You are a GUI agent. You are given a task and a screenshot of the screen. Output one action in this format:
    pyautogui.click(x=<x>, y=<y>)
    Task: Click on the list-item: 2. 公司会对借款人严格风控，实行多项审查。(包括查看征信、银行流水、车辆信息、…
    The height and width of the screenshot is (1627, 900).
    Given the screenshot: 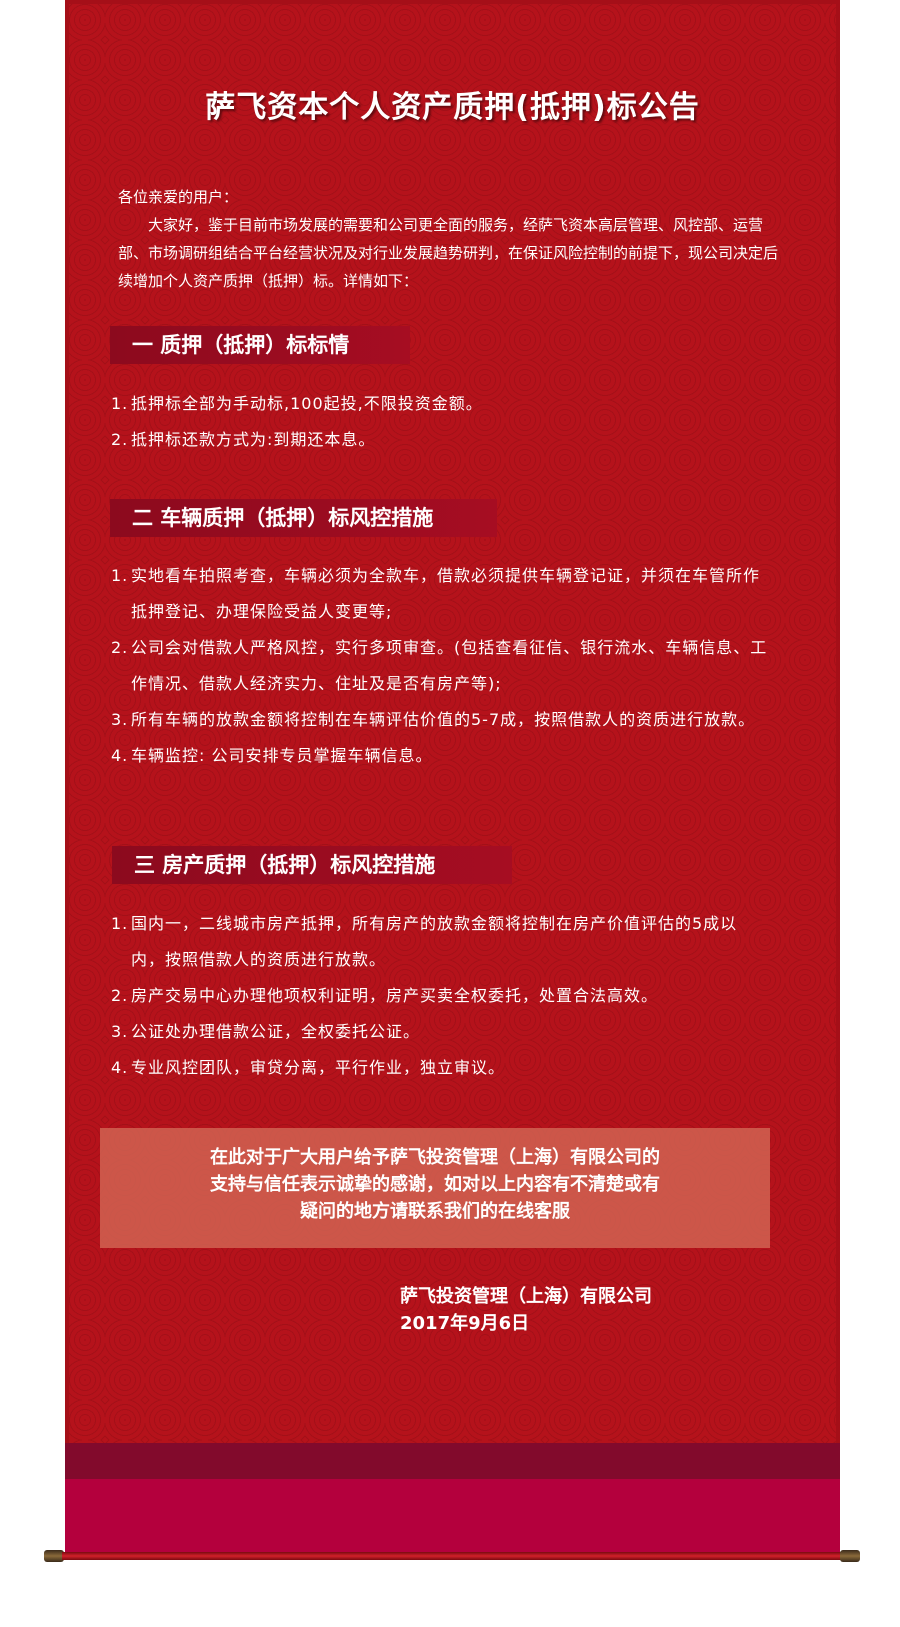 What is the action you would take?
    pyautogui.click(x=441, y=666)
    